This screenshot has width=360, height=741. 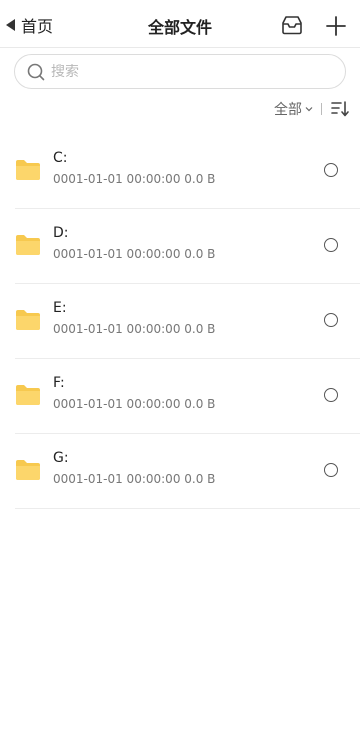 I want to click on file-name: D:, so click(x=61, y=233).